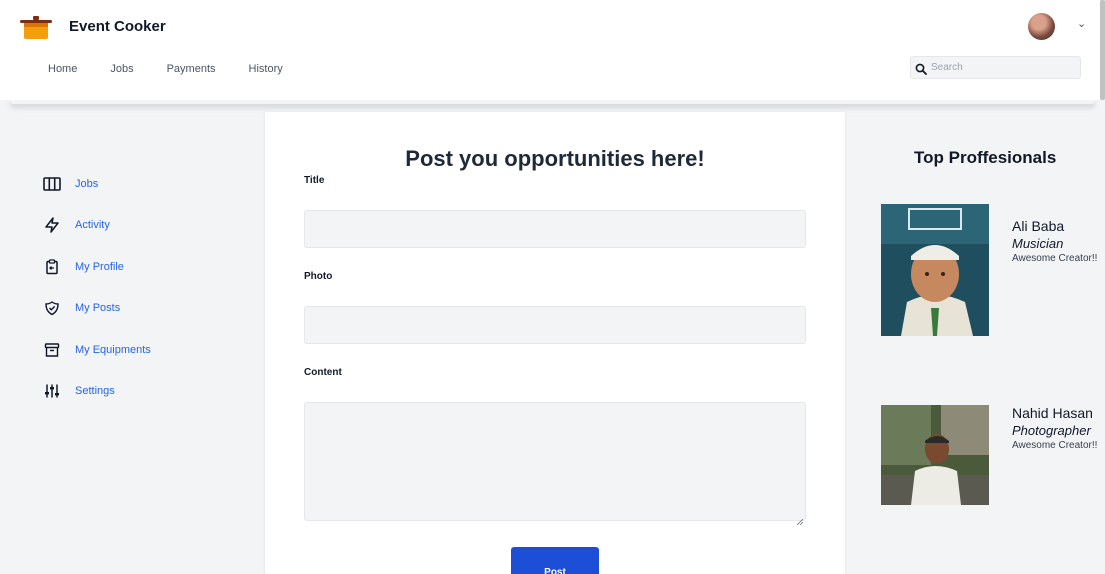 Image resolution: width=1105 pixels, height=574 pixels. What do you see at coordinates (117, 26) in the screenshot?
I see `app-name: Event Cooker` at bounding box center [117, 26].